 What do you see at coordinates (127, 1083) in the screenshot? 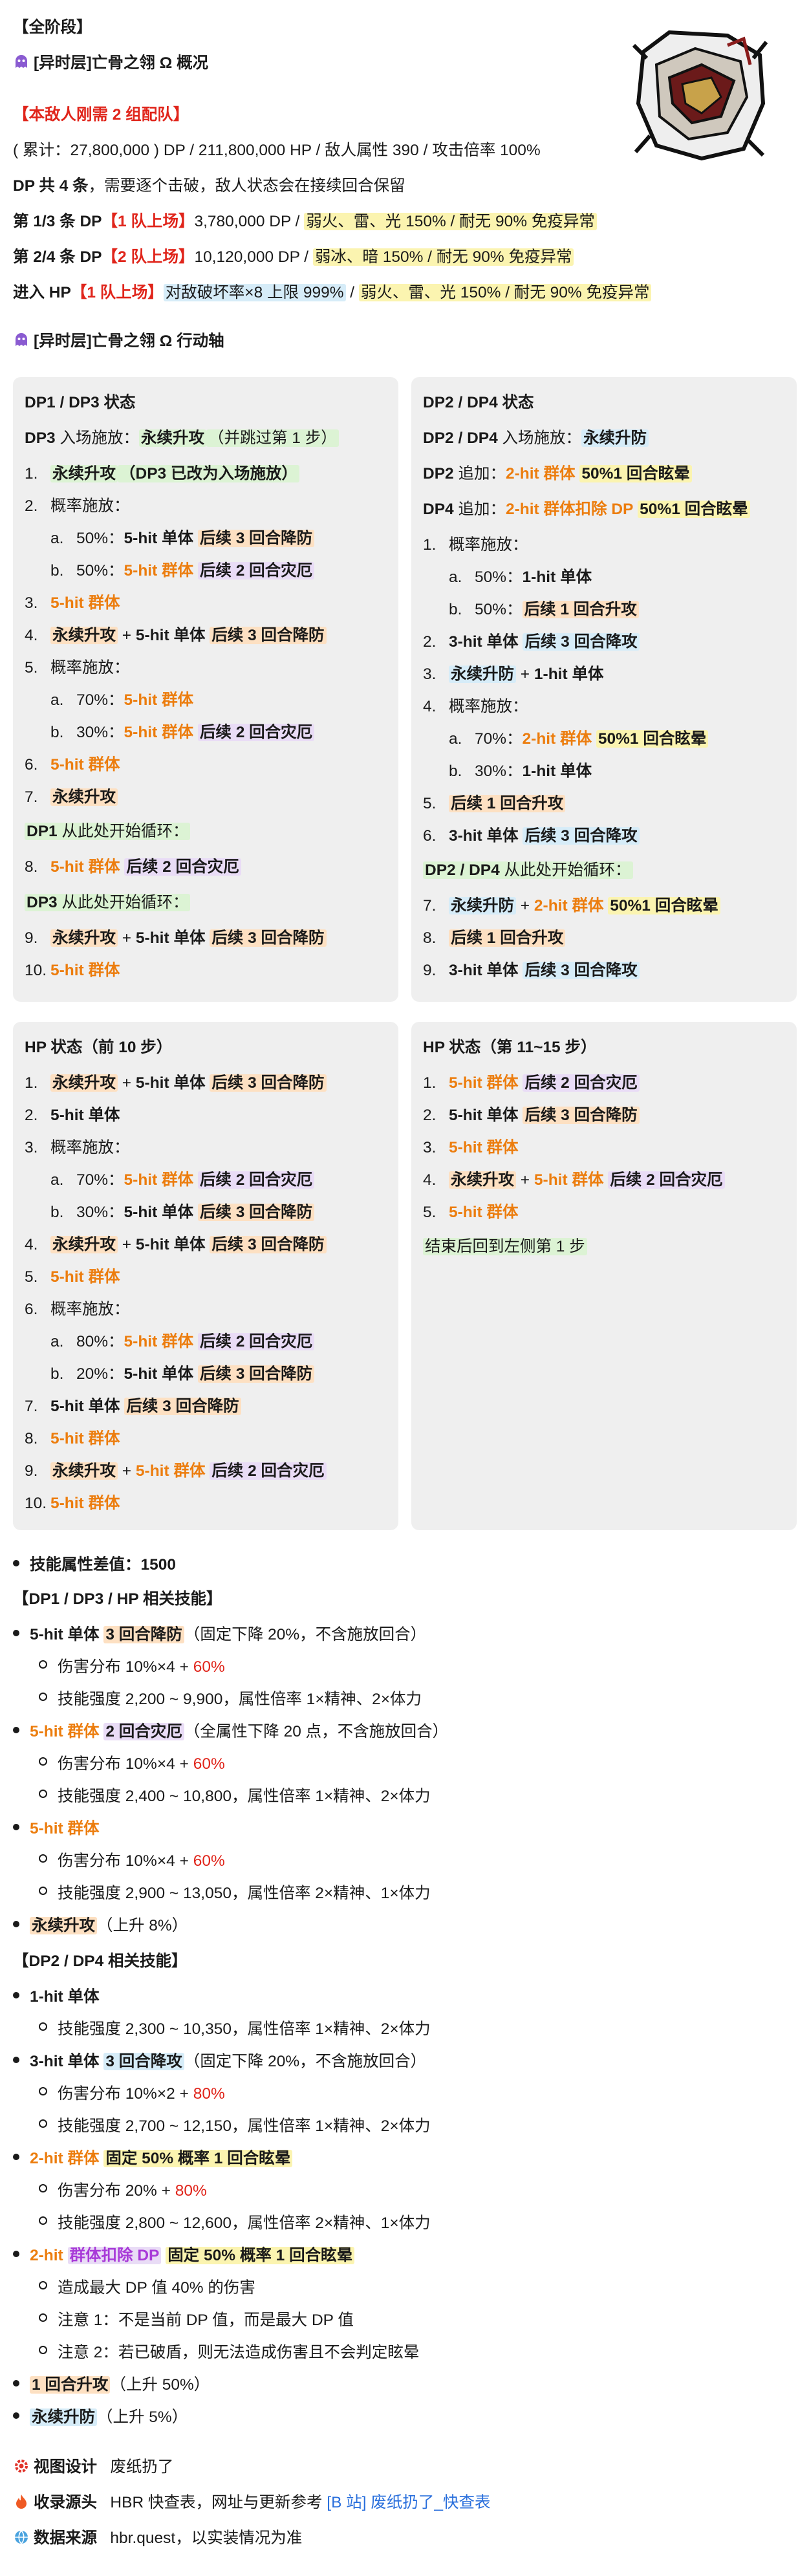
I see `text-s1b: +` at bounding box center [127, 1083].